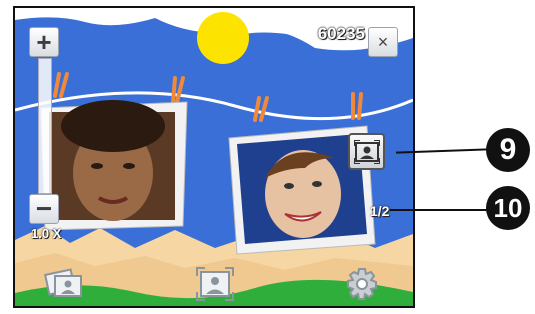 The width and height of the screenshot is (535, 314). I want to click on sun-icon, so click(223, 38).